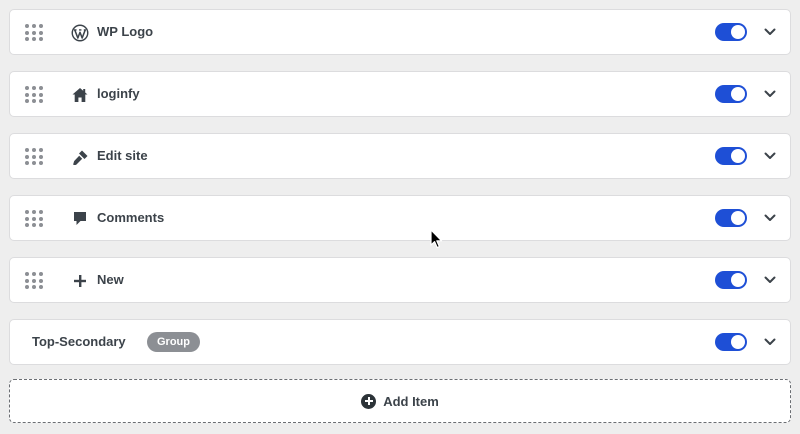  What do you see at coordinates (80, 219) in the screenshot?
I see `comment-icon` at bounding box center [80, 219].